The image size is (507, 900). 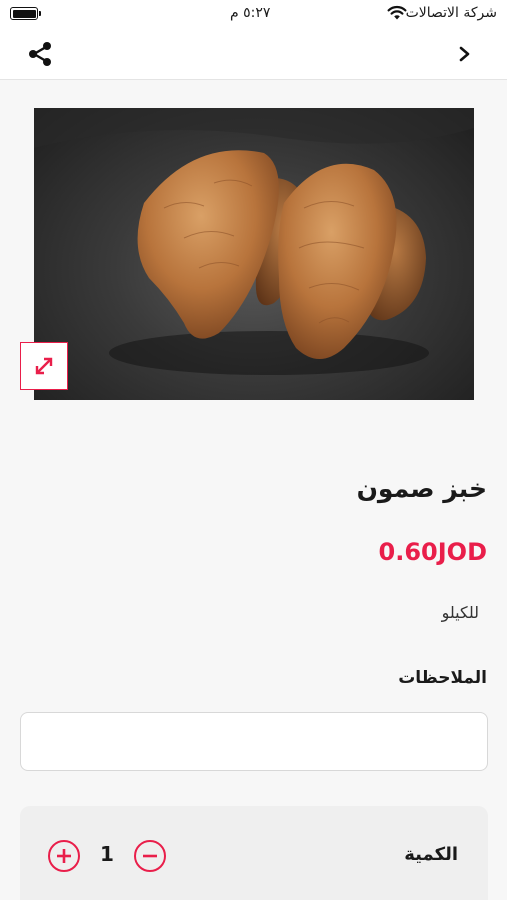 I want to click on plus-icon, so click(x=64, y=856).